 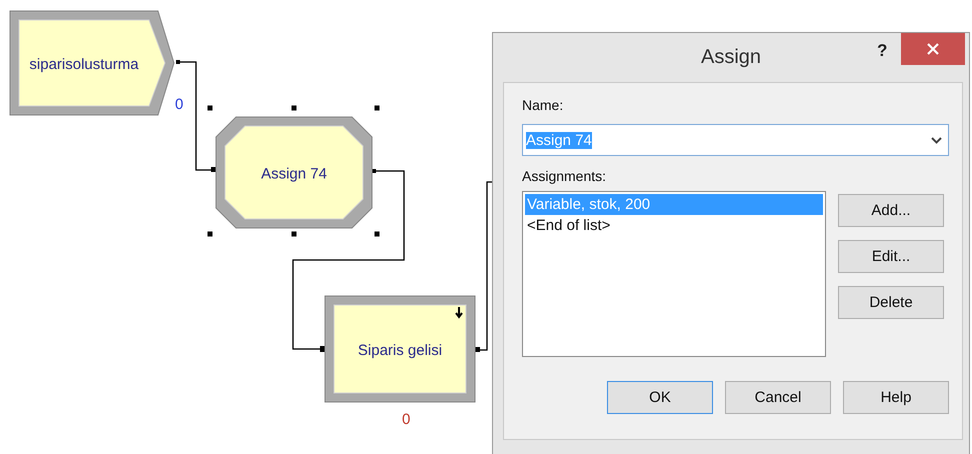 I want to click on dropdown-icon, so click(x=936, y=140).